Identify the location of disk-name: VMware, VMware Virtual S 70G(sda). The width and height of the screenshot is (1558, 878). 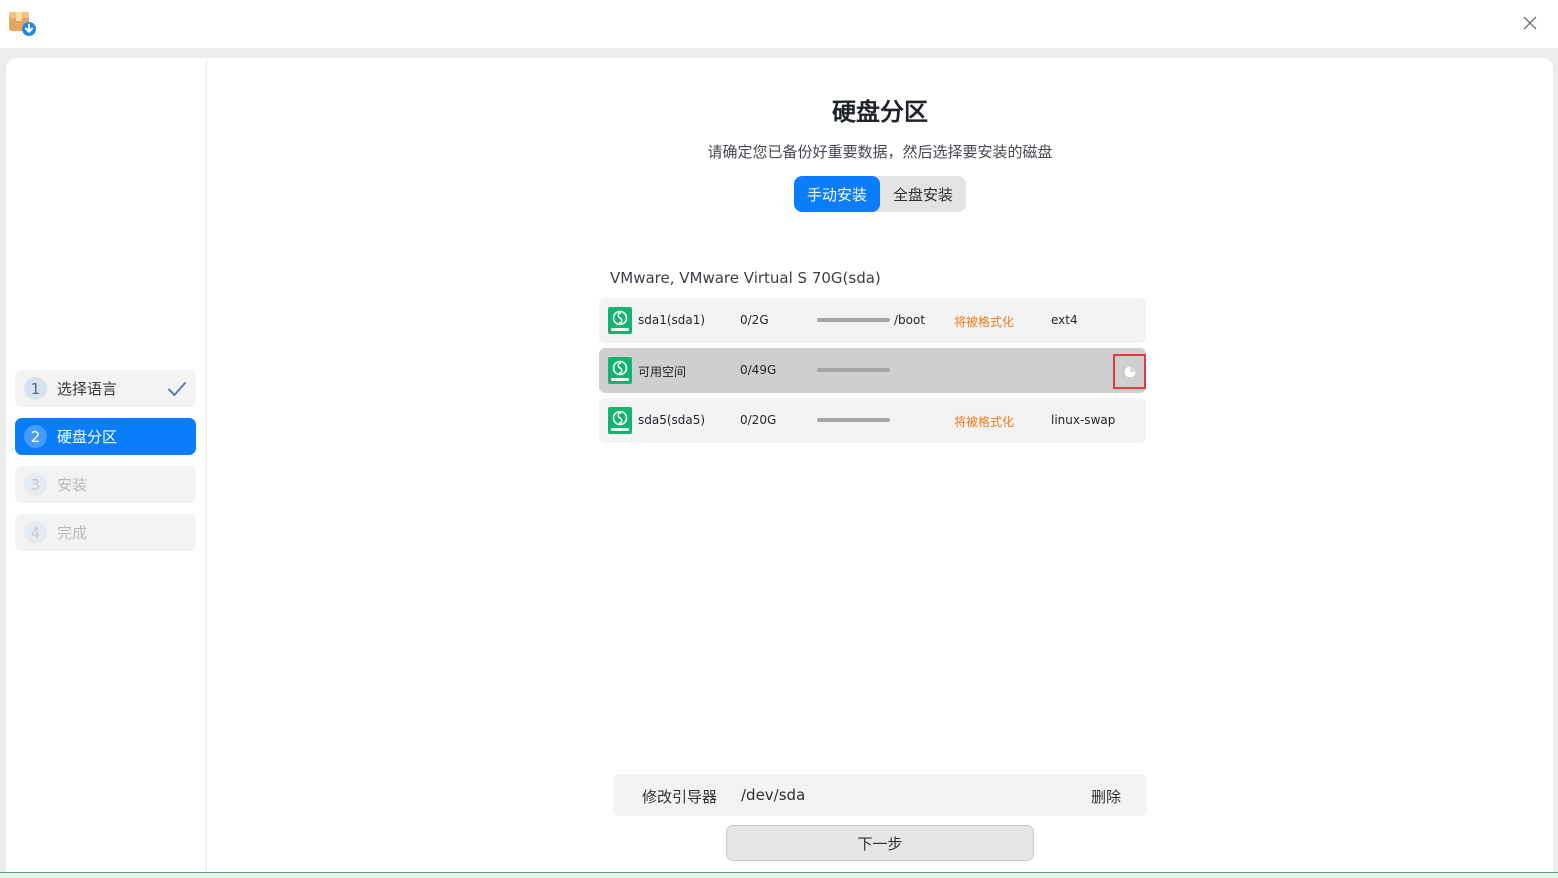
(745, 278).